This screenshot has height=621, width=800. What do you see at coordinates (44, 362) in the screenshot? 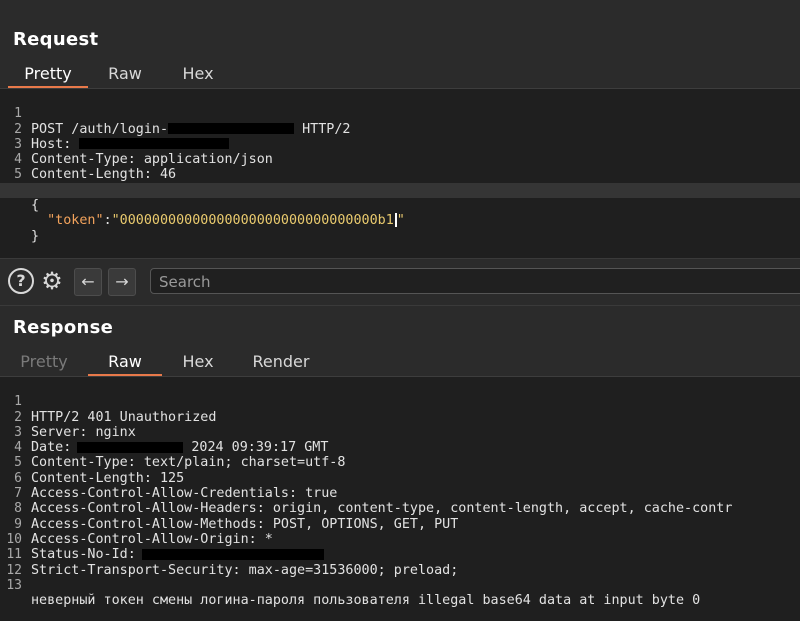
I see `tab-response-pretty: Pretty` at bounding box center [44, 362].